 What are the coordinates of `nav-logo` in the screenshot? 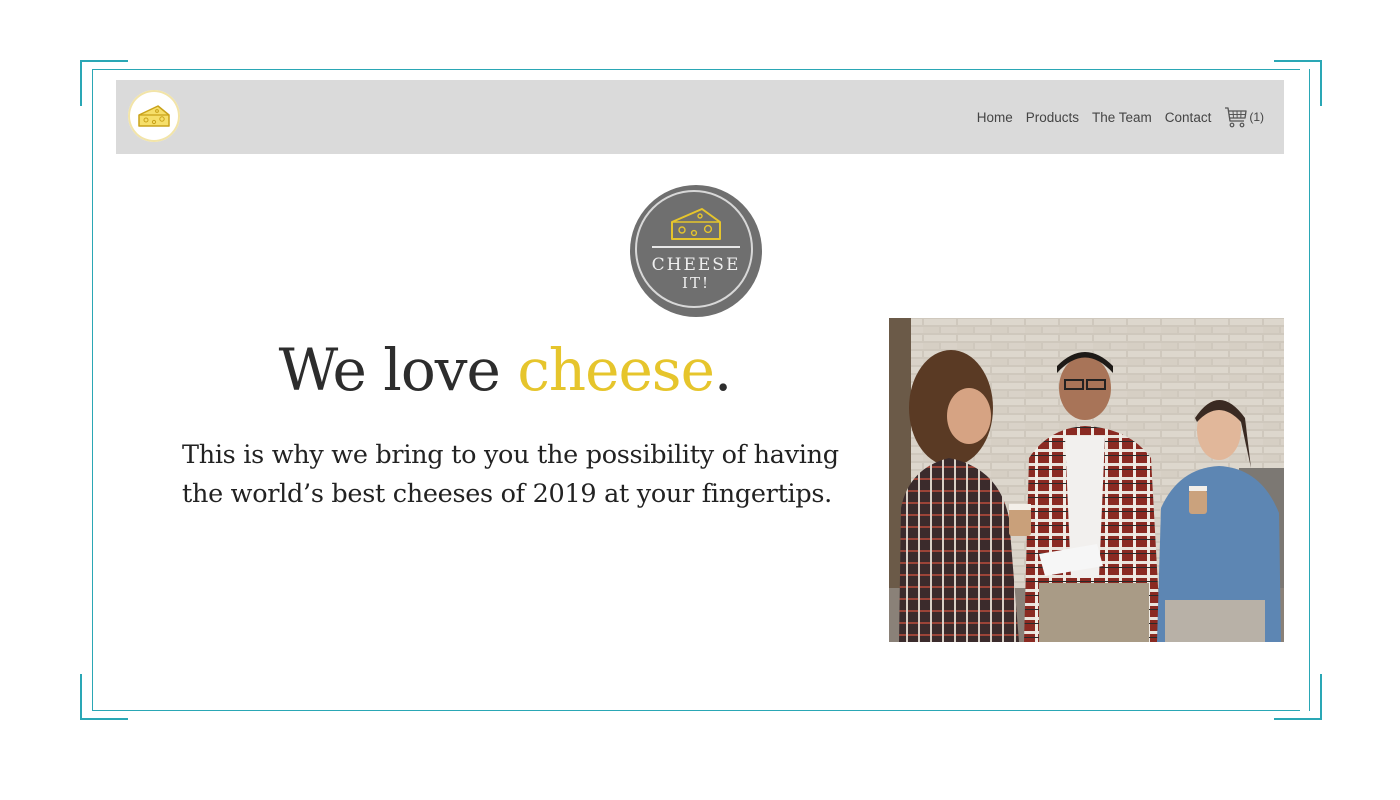 It's located at (154, 116).